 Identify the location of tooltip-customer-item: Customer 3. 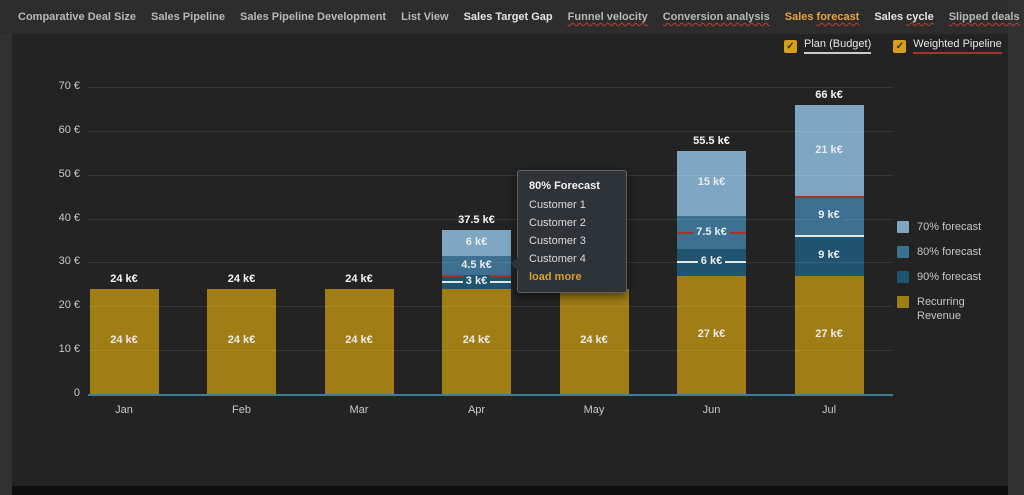
(572, 241).